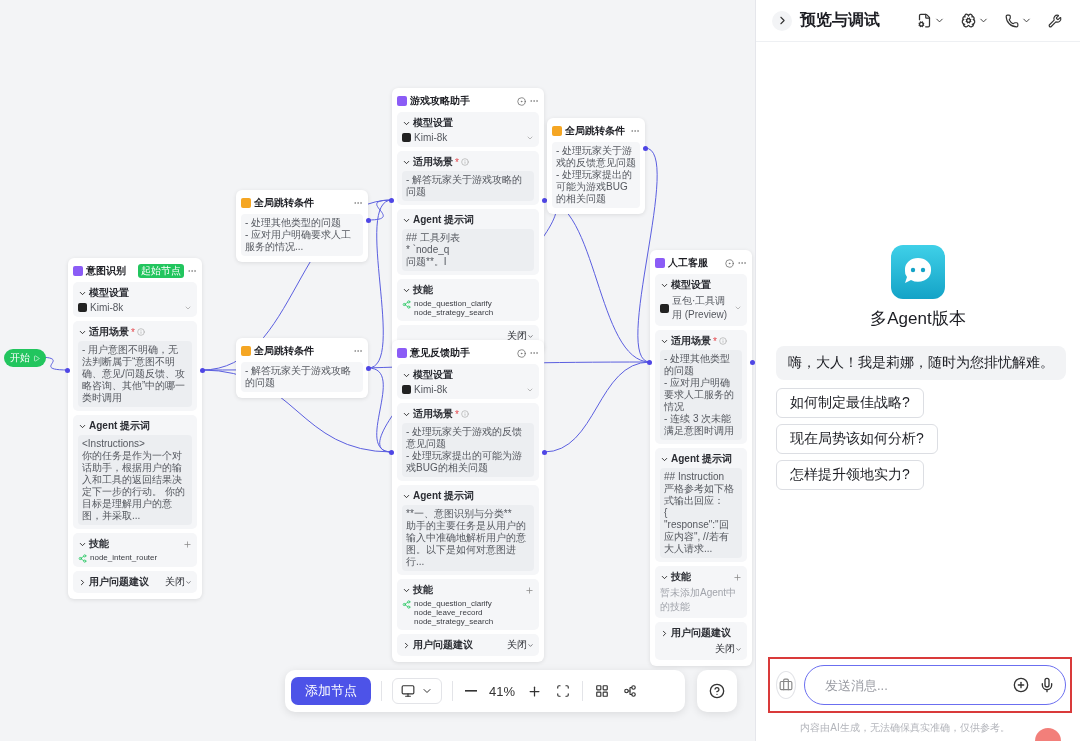 The width and height of the screenshot is (1080, 741). I want to click on disclaimer: 内容由AI生成，无法确保真实准确，仅供参考。, so click(905, 728).